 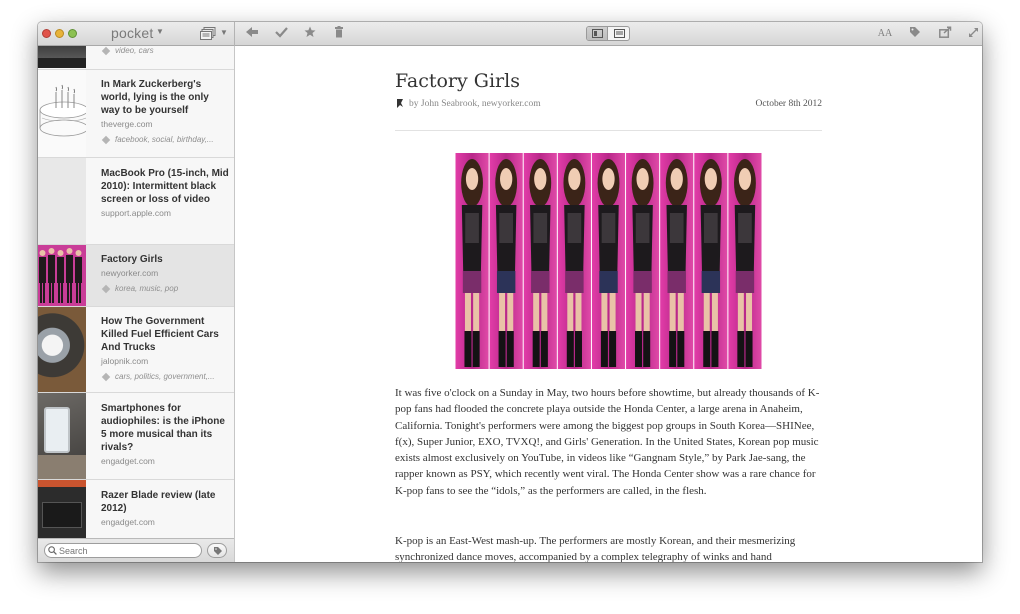 What do you see at coordinates (510, 34) in the screenshot?
I see `toolbar: pocket ▼ ▼ AA` at bounding box center [510, 34].